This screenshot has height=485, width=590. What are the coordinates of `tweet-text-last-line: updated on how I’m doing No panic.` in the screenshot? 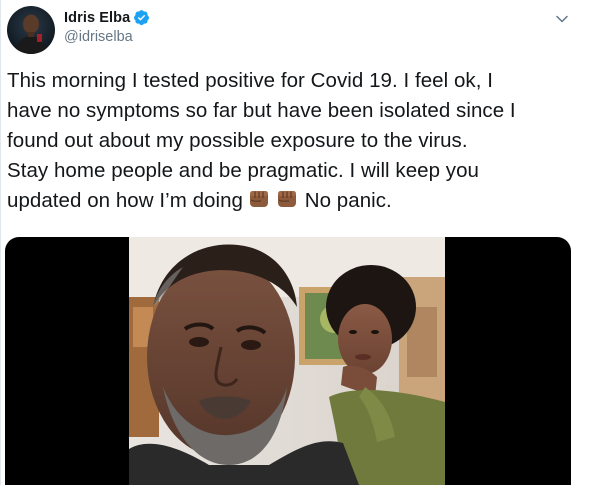 It's located at (292, 201).